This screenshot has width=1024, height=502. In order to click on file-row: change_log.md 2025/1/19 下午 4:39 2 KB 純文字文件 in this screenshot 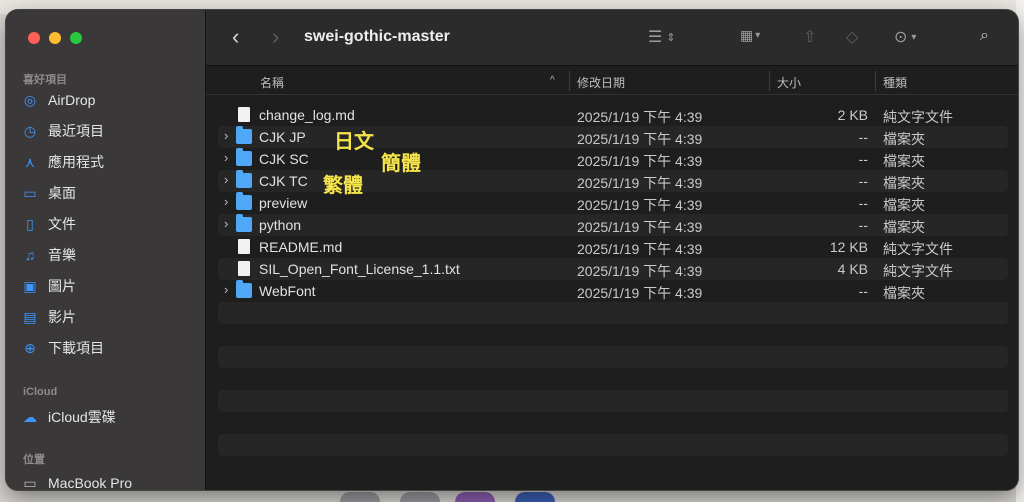, I will do `click(613, 115)`.